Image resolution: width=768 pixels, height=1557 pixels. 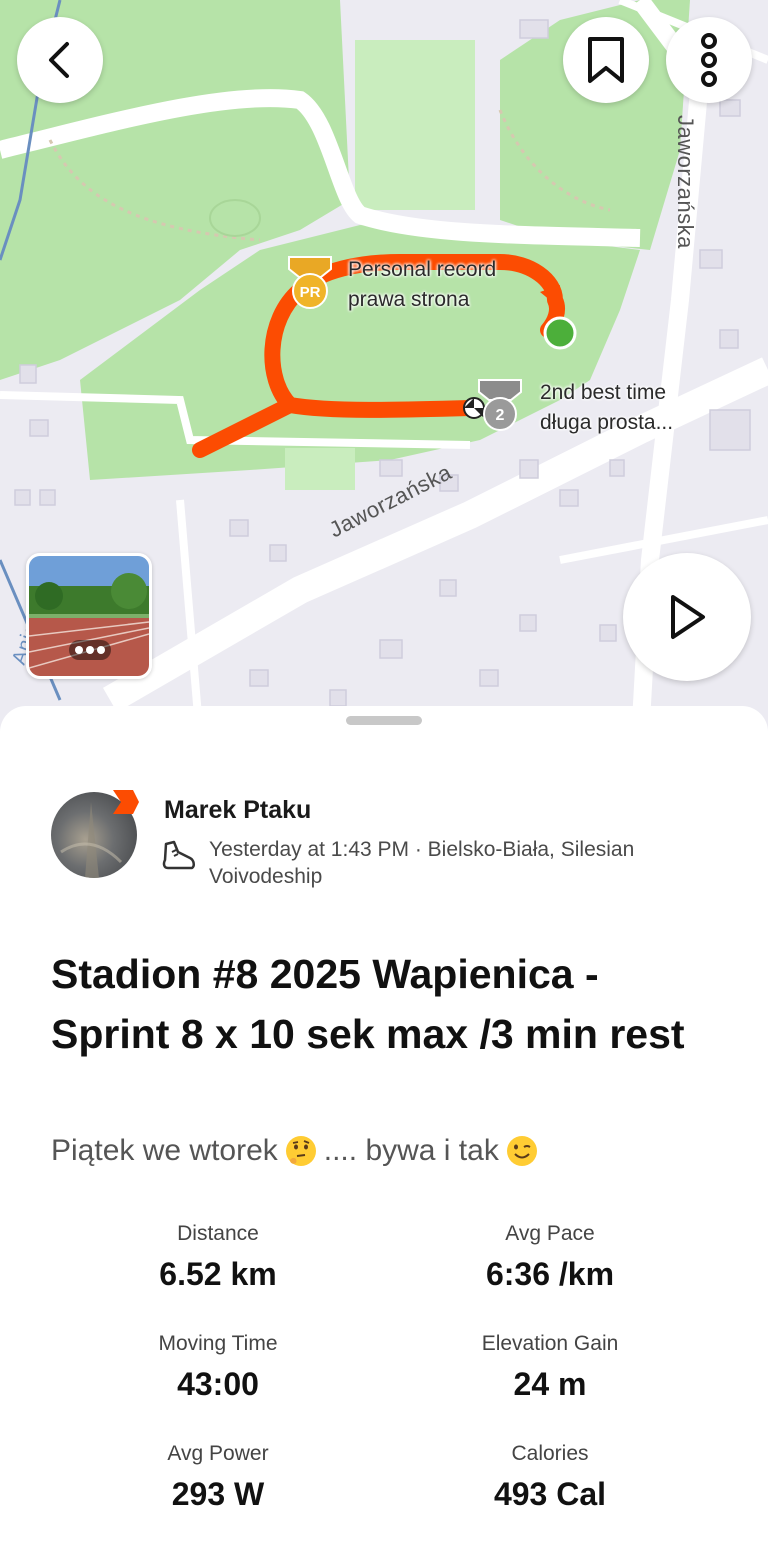 What do you see at coordinates (409, 299) in the screenshot?
I see `segment-name: prawa strona` at bounding box center [409, 299].